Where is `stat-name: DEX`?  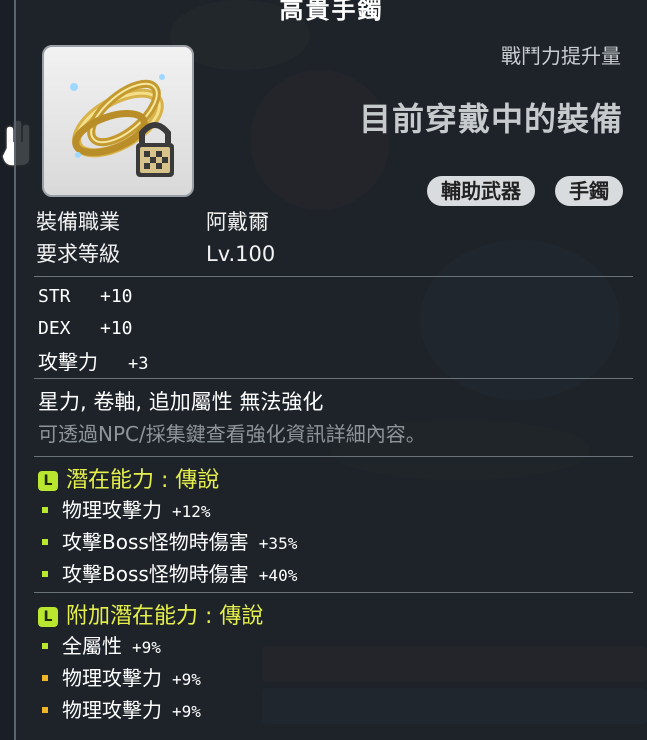
stat-name: DEX is located at coordinates (54, 328).